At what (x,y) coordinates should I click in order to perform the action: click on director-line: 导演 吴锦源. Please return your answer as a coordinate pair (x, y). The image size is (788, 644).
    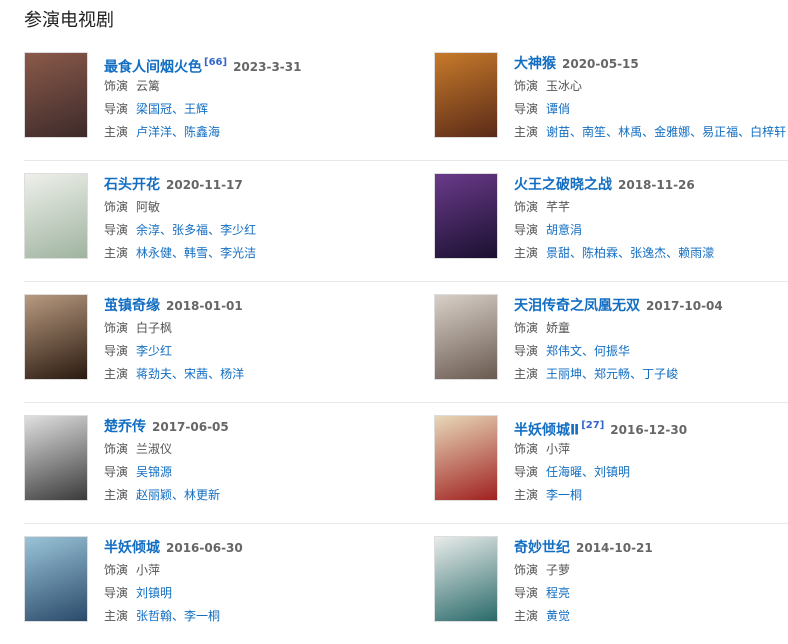
    Looking at the image, I should click on (269, 472).